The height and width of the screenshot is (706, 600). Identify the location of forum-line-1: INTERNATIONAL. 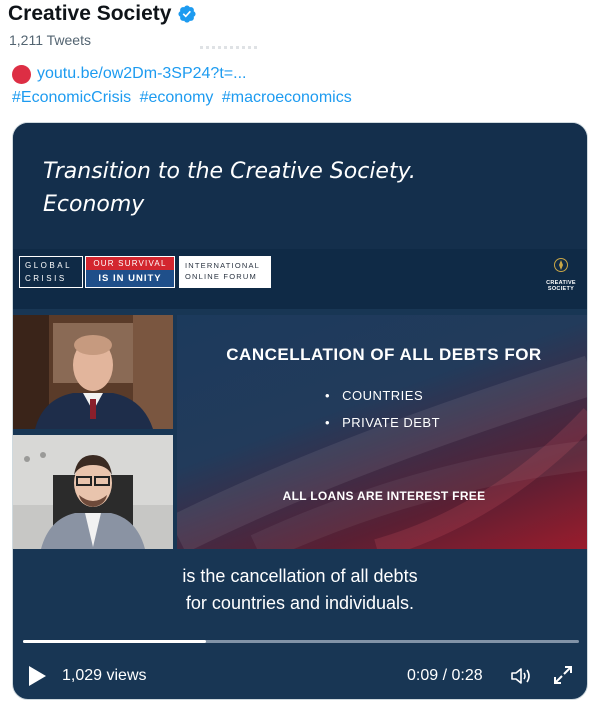
(223, 265).